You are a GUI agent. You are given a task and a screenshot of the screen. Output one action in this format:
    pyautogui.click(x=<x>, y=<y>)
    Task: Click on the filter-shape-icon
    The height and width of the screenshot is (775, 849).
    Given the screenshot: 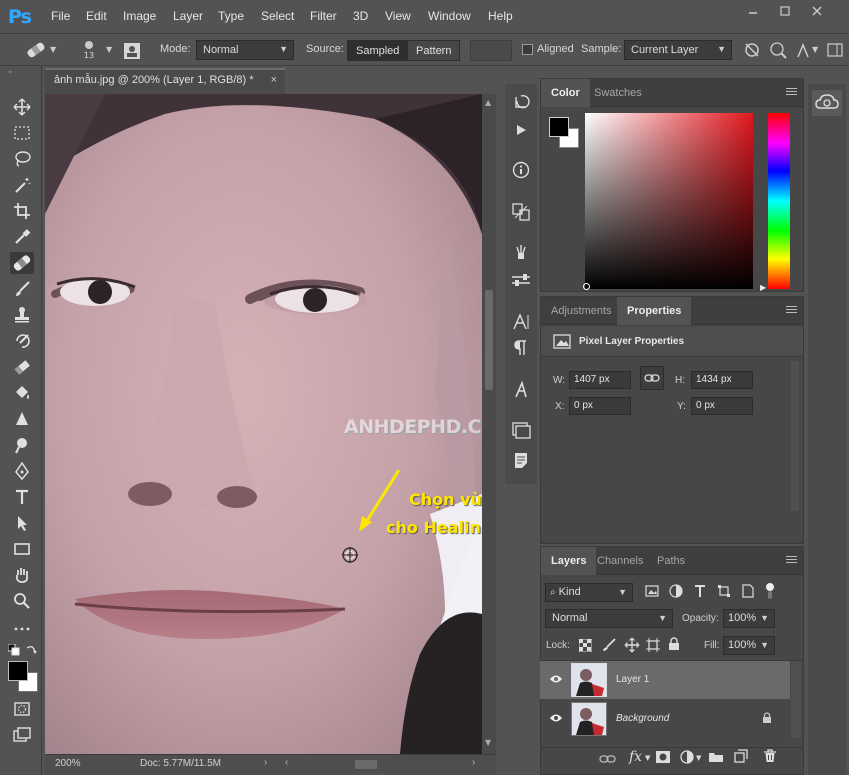 What is the action you would take?
    pyautogui.click(x=724, y=591)
    